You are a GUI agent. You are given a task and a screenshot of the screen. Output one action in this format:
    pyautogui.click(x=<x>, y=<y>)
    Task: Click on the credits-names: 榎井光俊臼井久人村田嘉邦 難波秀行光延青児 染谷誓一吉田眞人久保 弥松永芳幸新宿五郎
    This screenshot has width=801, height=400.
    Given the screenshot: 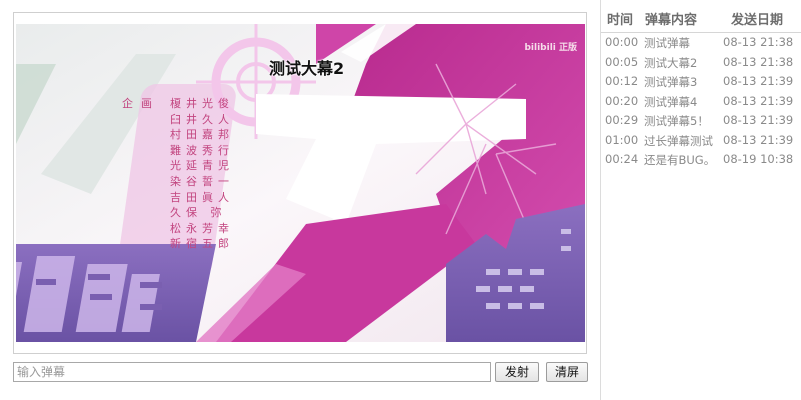 What is the action you would take?
    pyautogui.click(x=202, y=174)
    